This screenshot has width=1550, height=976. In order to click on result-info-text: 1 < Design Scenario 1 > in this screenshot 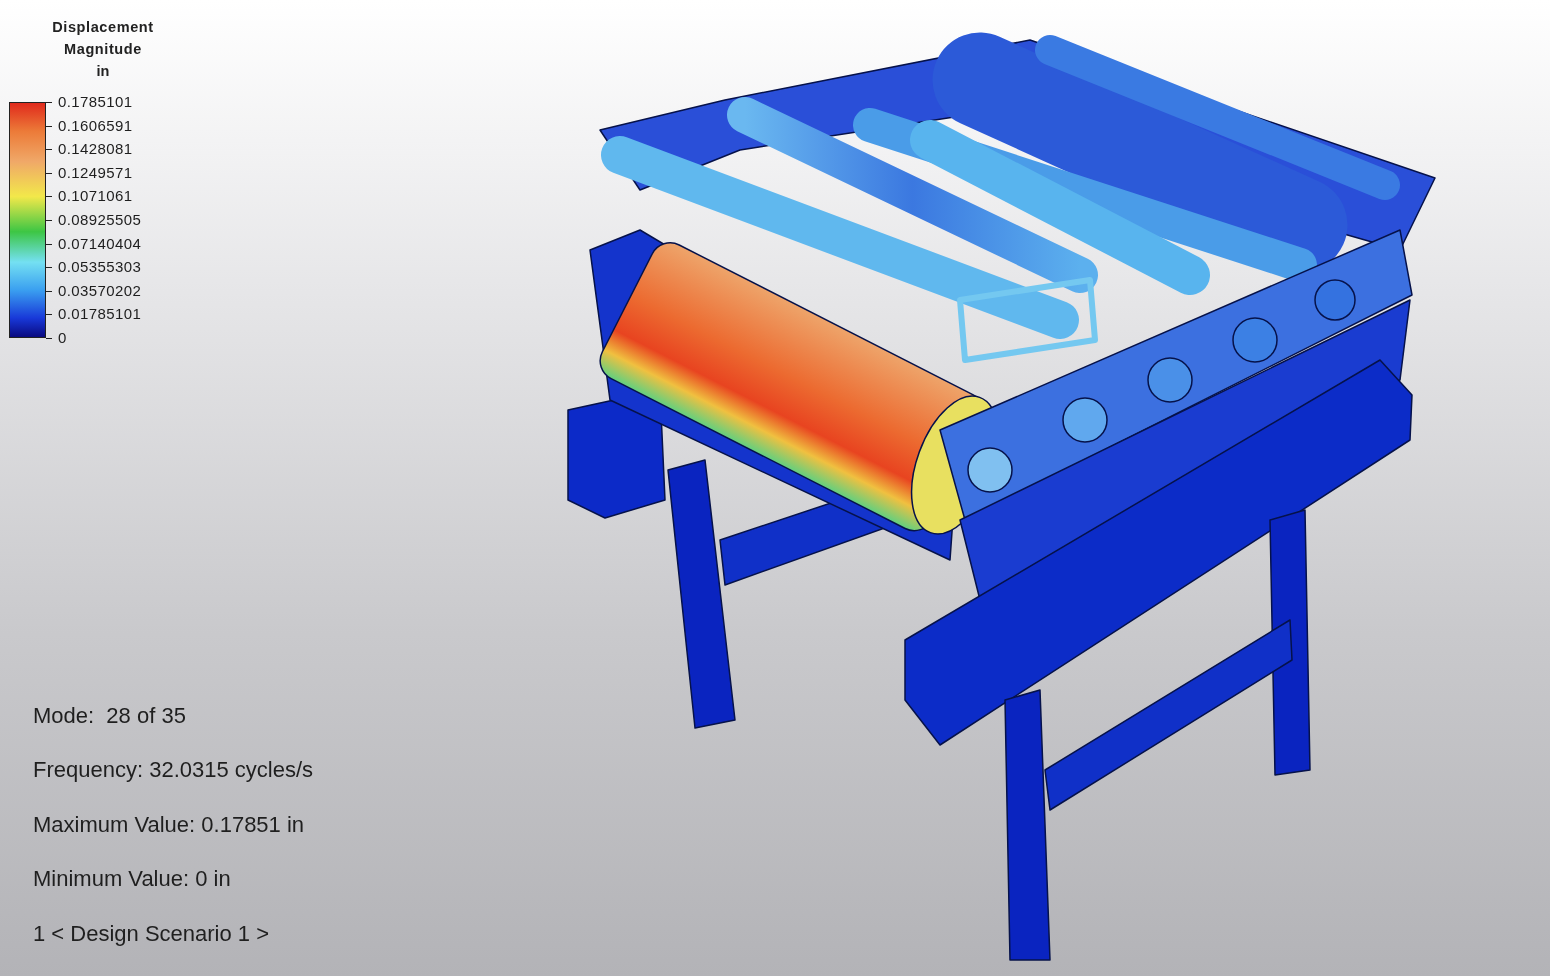, I will do `click(152, 933)`.